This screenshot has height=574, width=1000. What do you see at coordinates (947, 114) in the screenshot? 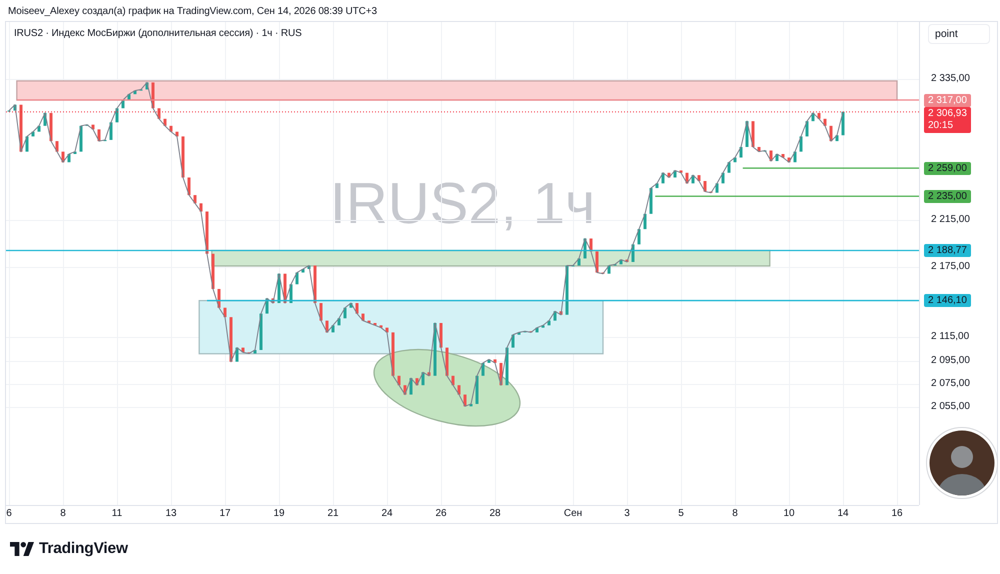
I see `current-price: 2 306,93` at bounding box center [947, 114].